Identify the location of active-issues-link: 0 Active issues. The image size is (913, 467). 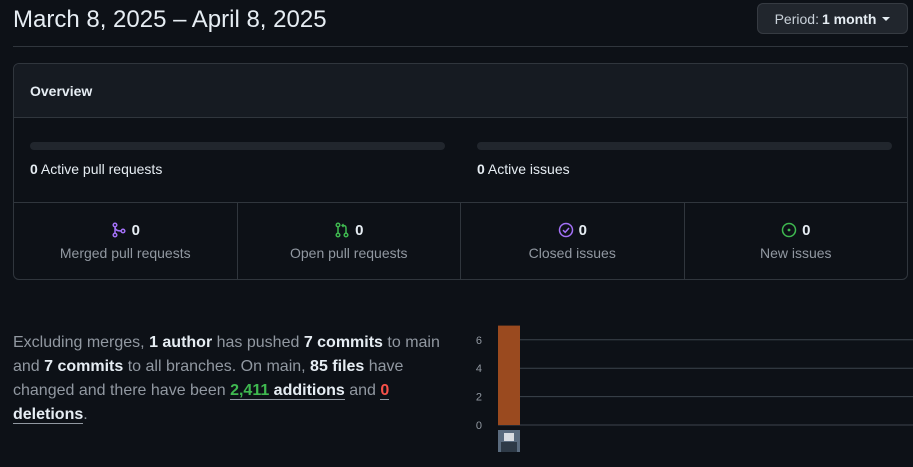
(523, 169).